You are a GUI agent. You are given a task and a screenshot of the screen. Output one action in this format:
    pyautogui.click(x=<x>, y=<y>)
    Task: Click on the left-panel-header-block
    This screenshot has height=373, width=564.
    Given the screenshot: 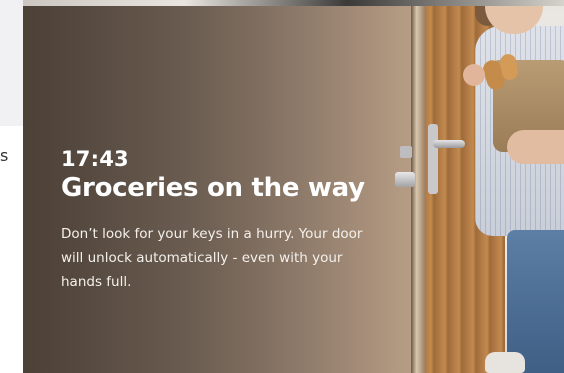 What is the action you would take?
    pyautogui.click(x=11, y=63)
    